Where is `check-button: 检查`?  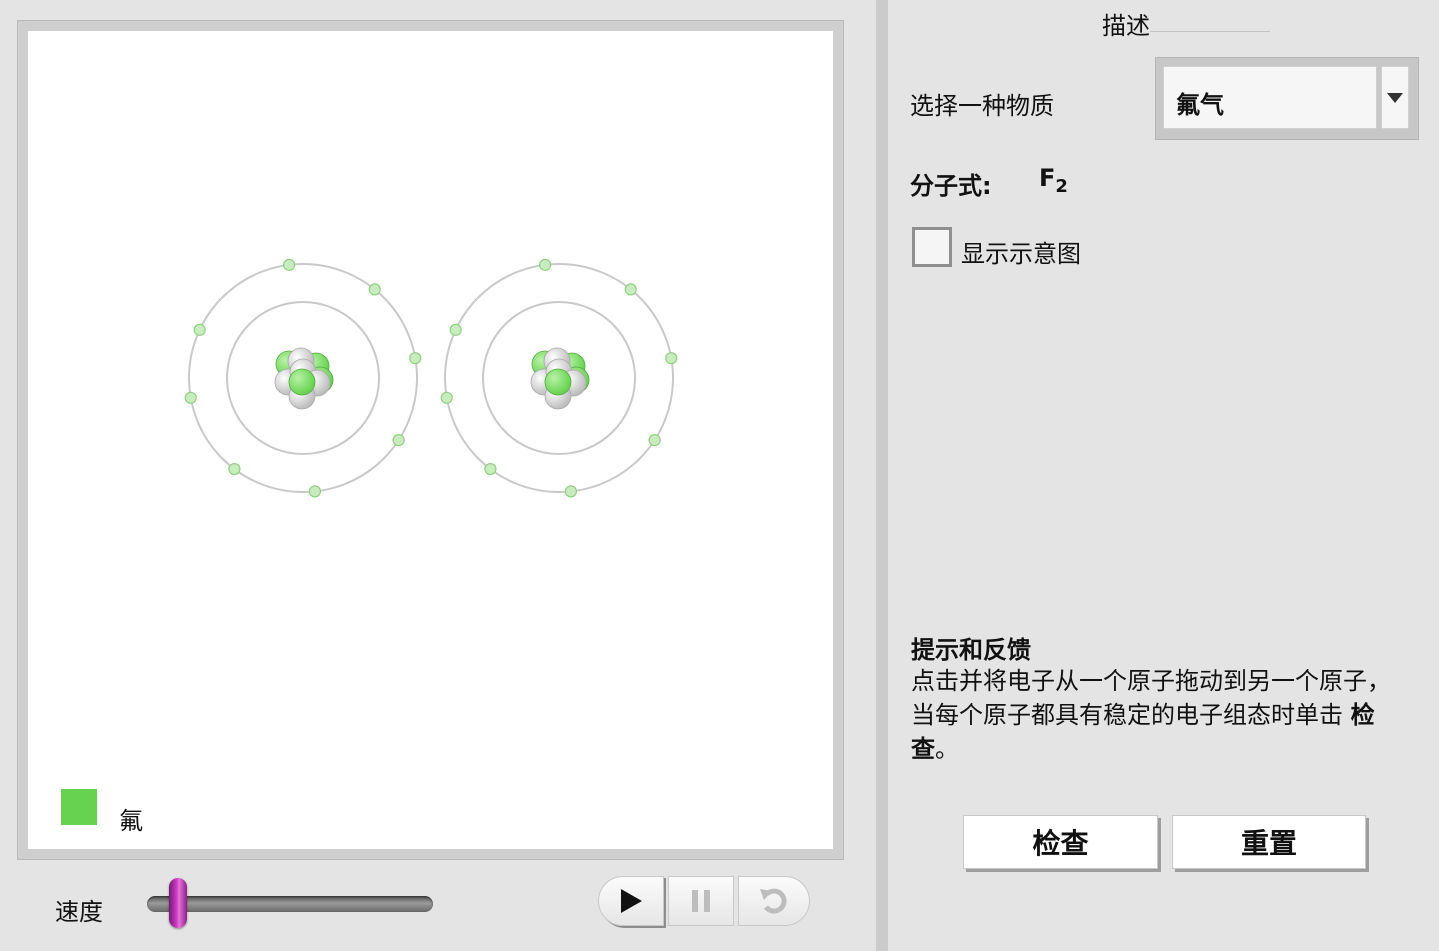
check-button: 检查 is located at coordinates (1060, 842).